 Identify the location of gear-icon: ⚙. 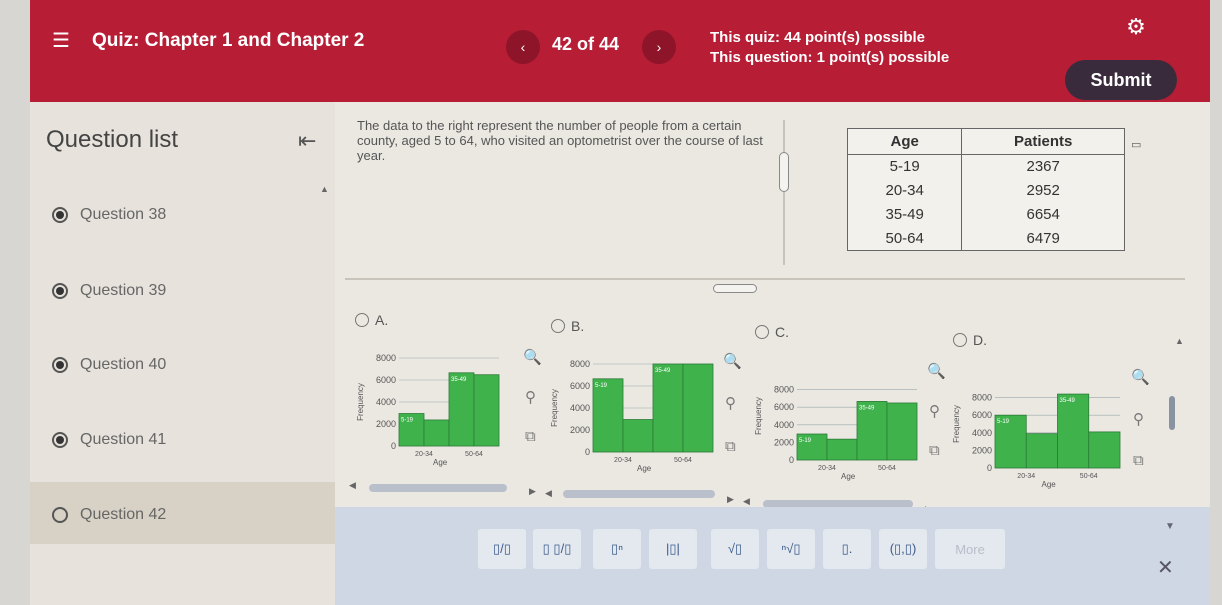
(1136, 28).